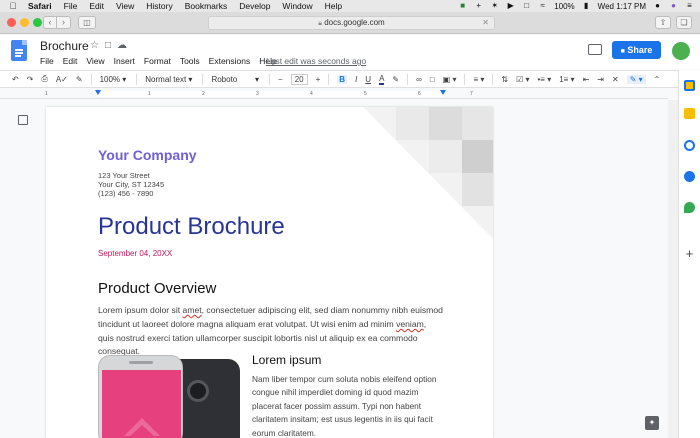 The height and width of the screenshot is (438, 700). What do you see at coordinates (113, 79) in the screenshot?
I see `zoom-select: 100% ▾` at bounding box center [113, 79].